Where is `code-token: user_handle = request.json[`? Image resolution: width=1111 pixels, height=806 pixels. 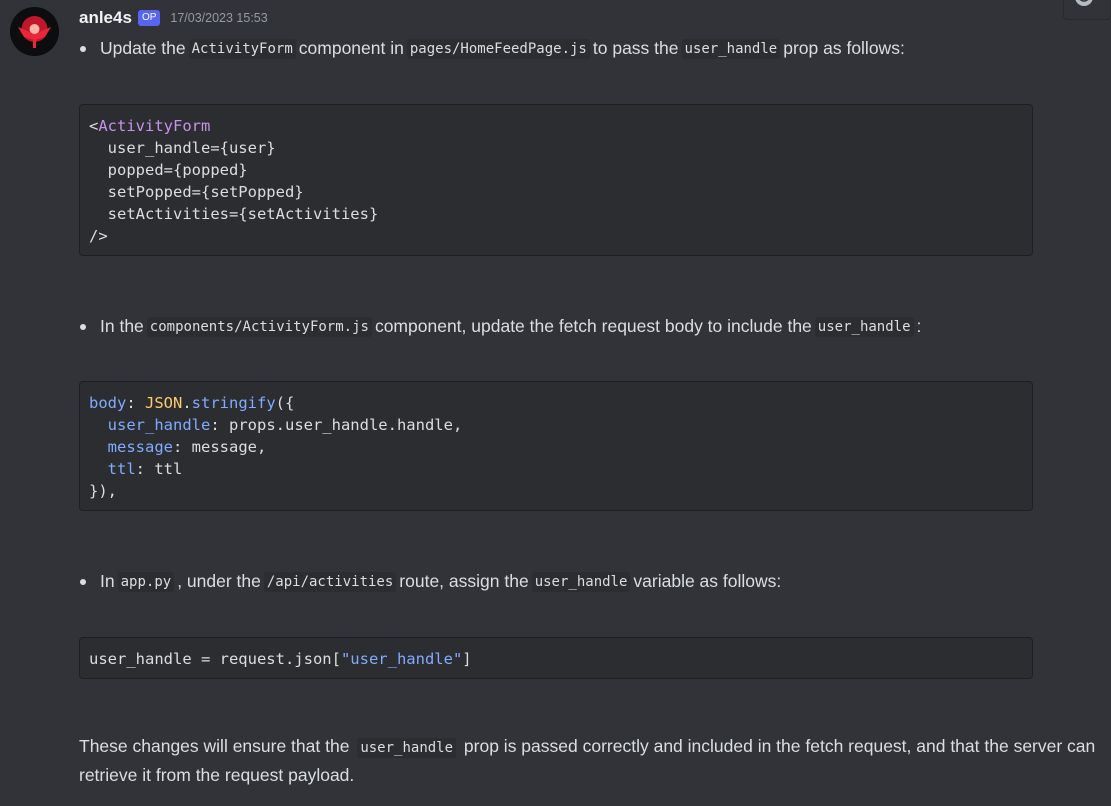 code-token: user_handle = request.json[ is located at coordinates (215, 659).